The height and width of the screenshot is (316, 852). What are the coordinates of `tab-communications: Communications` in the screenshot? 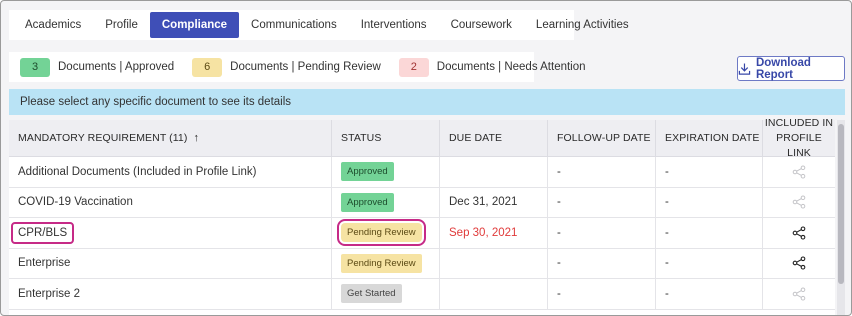 It's located at (294, 25).